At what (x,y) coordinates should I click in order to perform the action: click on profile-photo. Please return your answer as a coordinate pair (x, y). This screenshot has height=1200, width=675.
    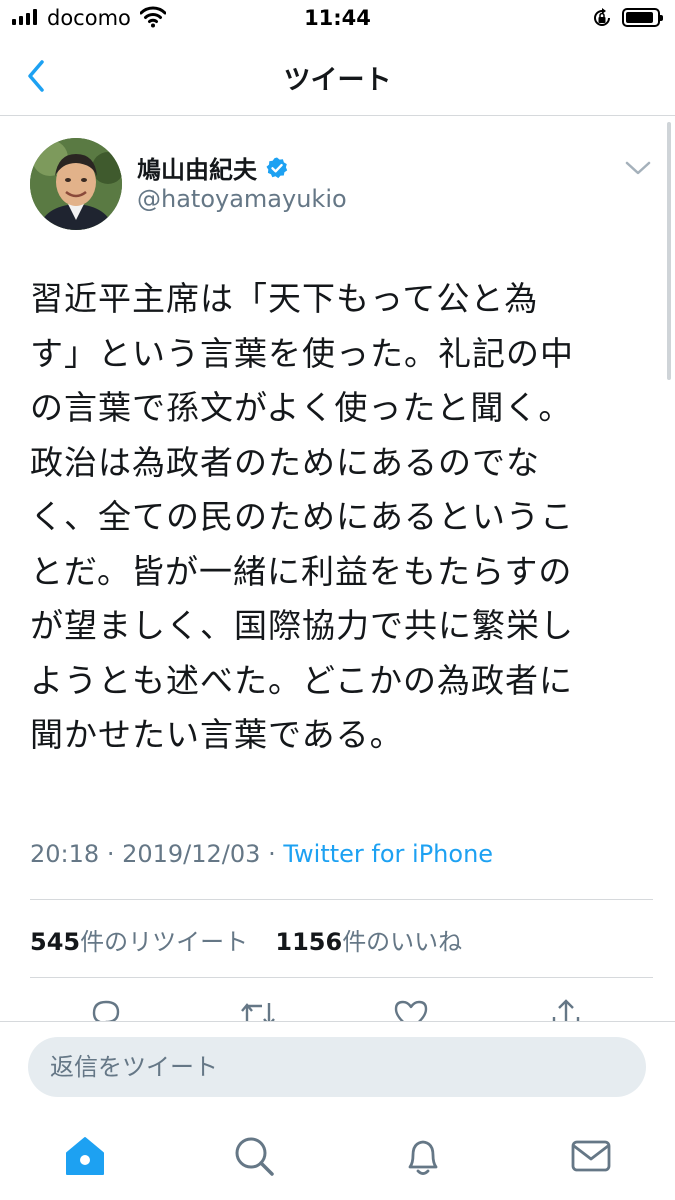
    Looking at the image, I should click on (76, 184).